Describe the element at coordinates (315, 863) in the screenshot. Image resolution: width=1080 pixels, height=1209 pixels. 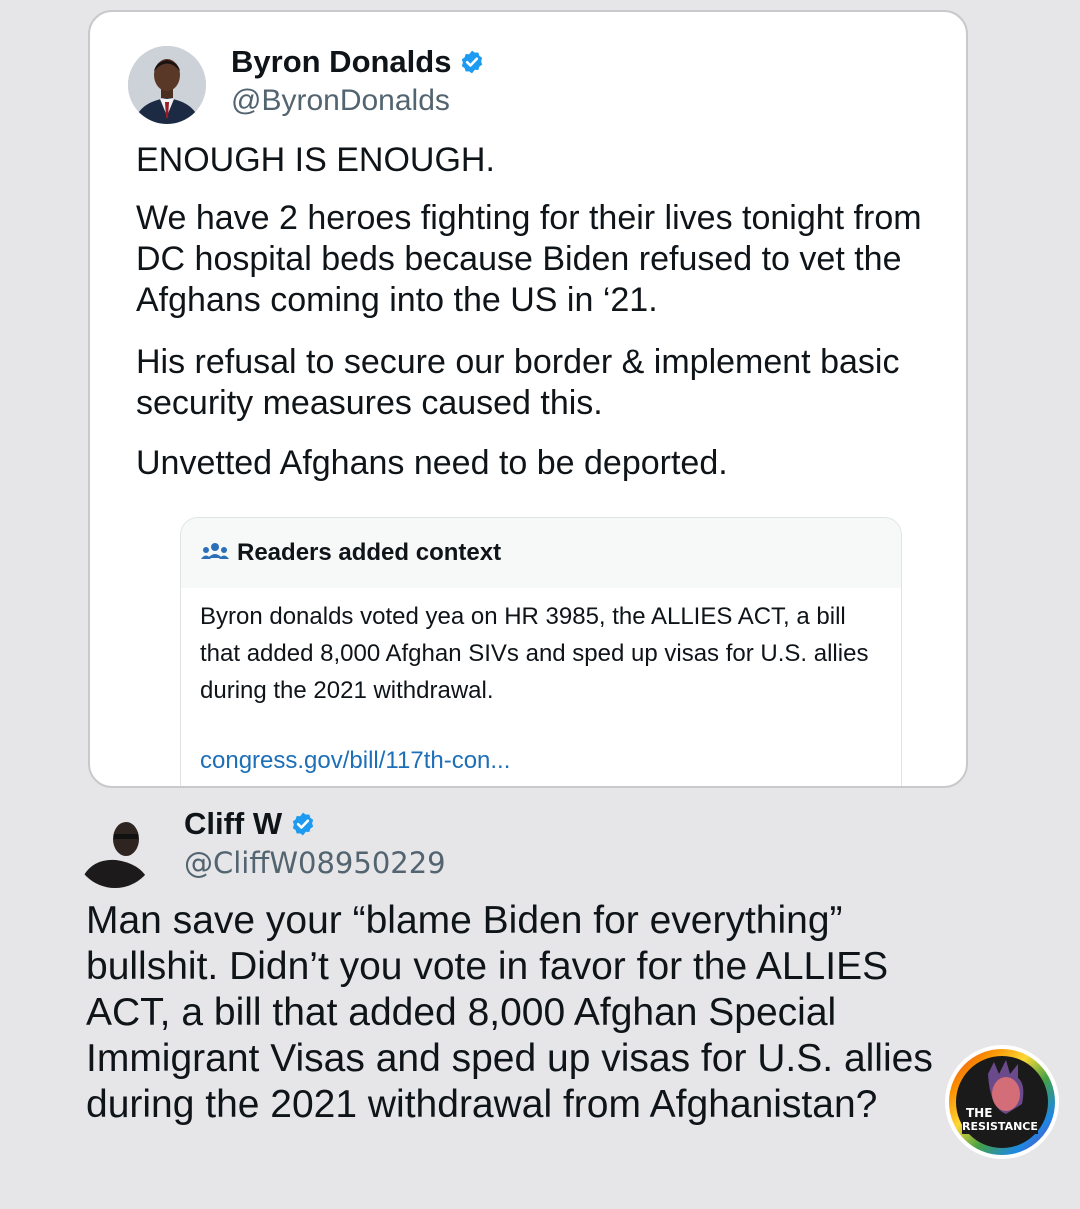
I see `reply-author-handle: @CliffW08950229` at that location.